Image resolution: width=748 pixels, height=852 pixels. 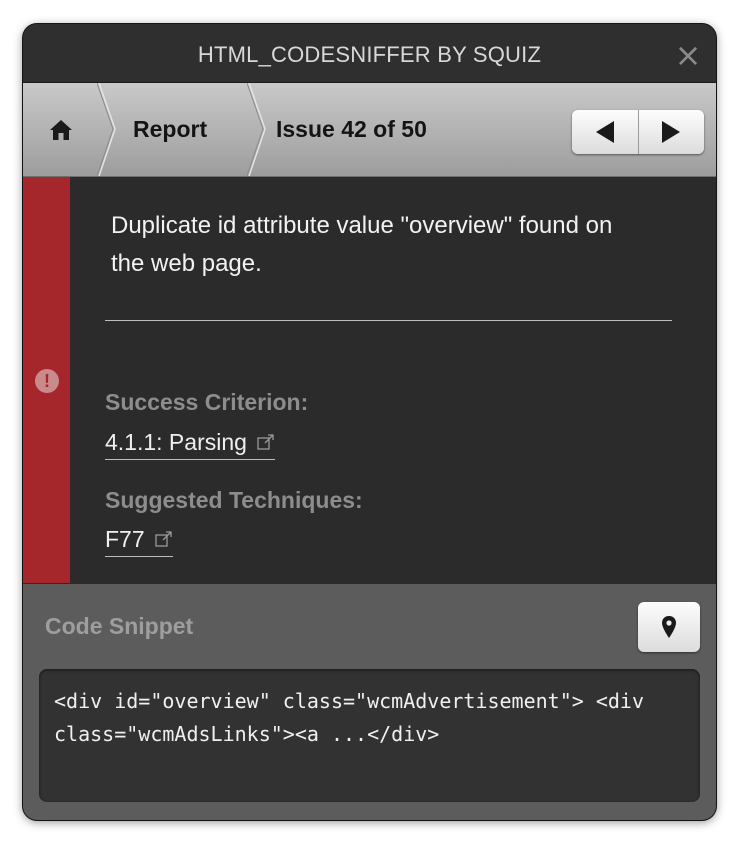 I want to click on technique-link-text: F77, so click(x=125, y=539).